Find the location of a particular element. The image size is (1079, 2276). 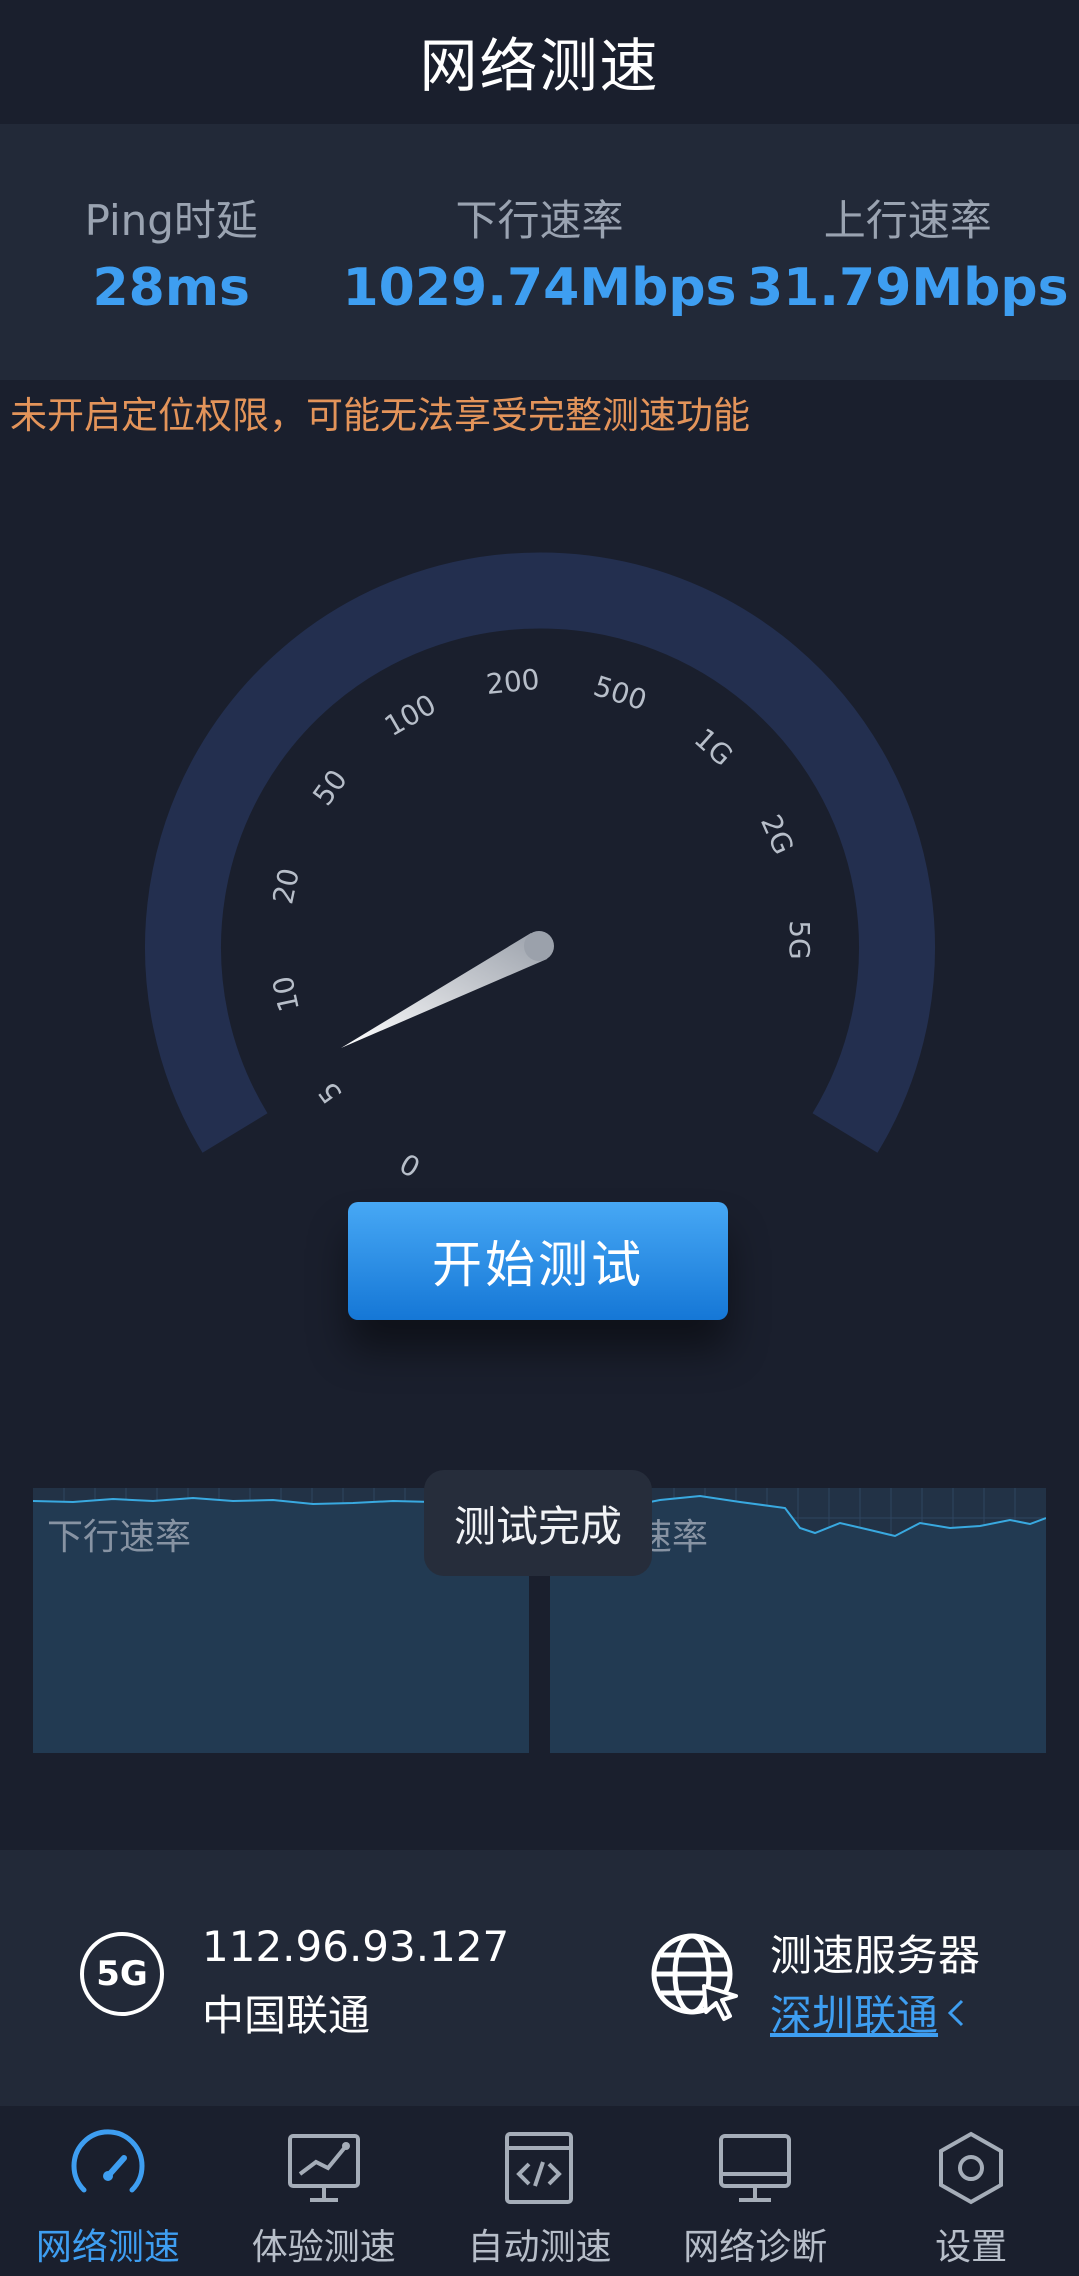

hexagon-settings-icon is located at coordinates (971, 2168).